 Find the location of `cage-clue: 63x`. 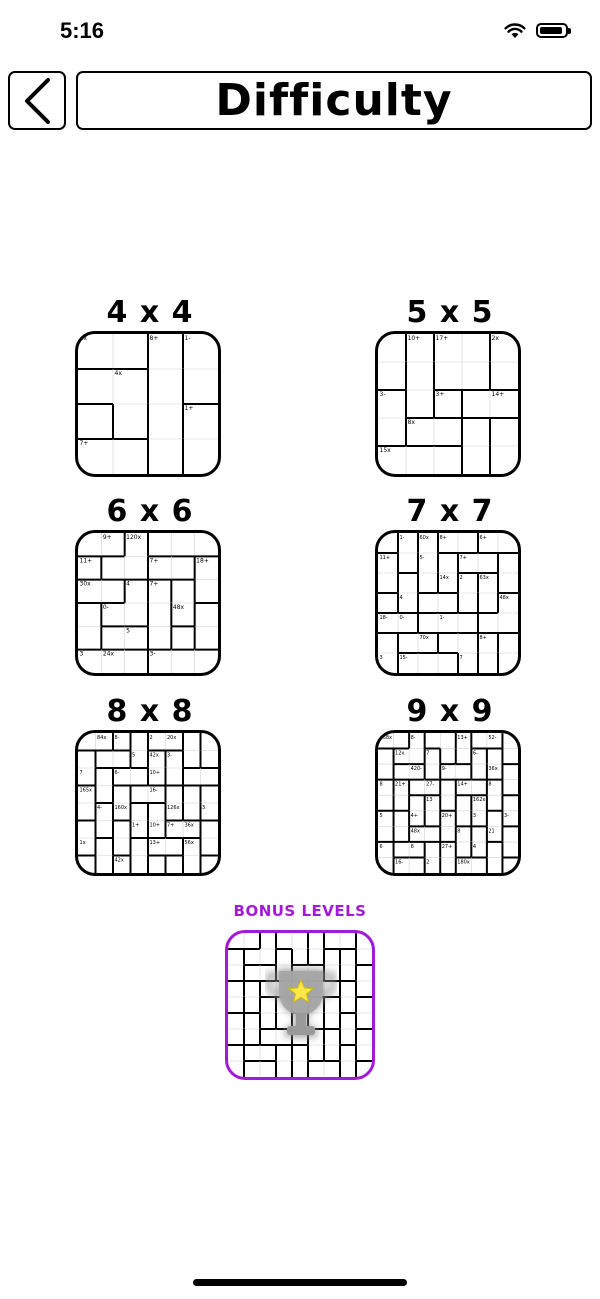

cage-clue: 63x is located at coordinates (484, 578).